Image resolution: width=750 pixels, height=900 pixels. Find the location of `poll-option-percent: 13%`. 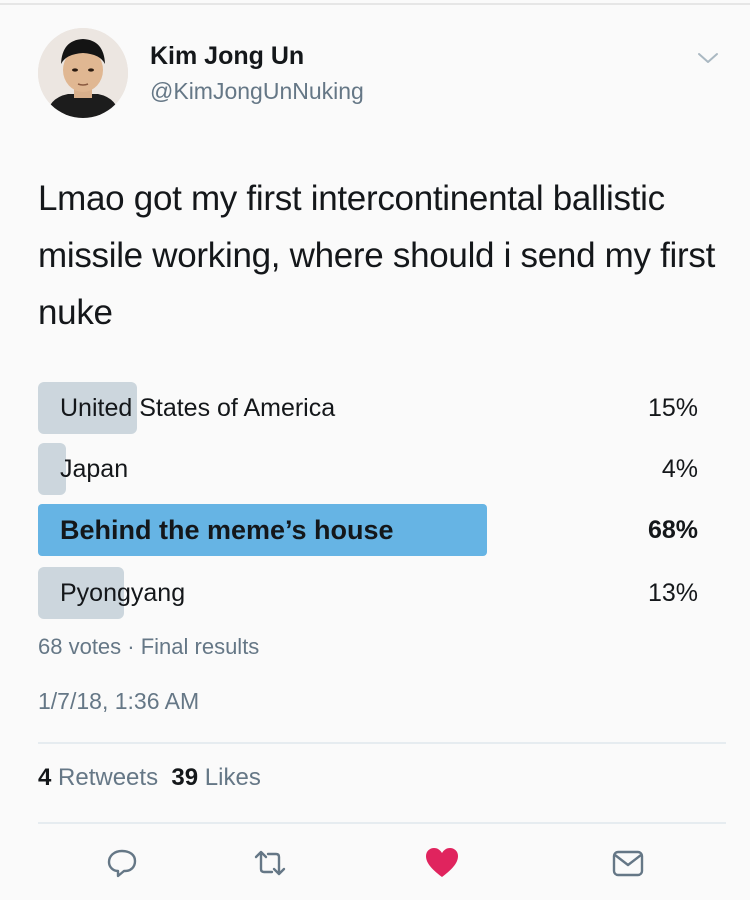

poll-option-percent: 13% is located at coordinates (672, 593).